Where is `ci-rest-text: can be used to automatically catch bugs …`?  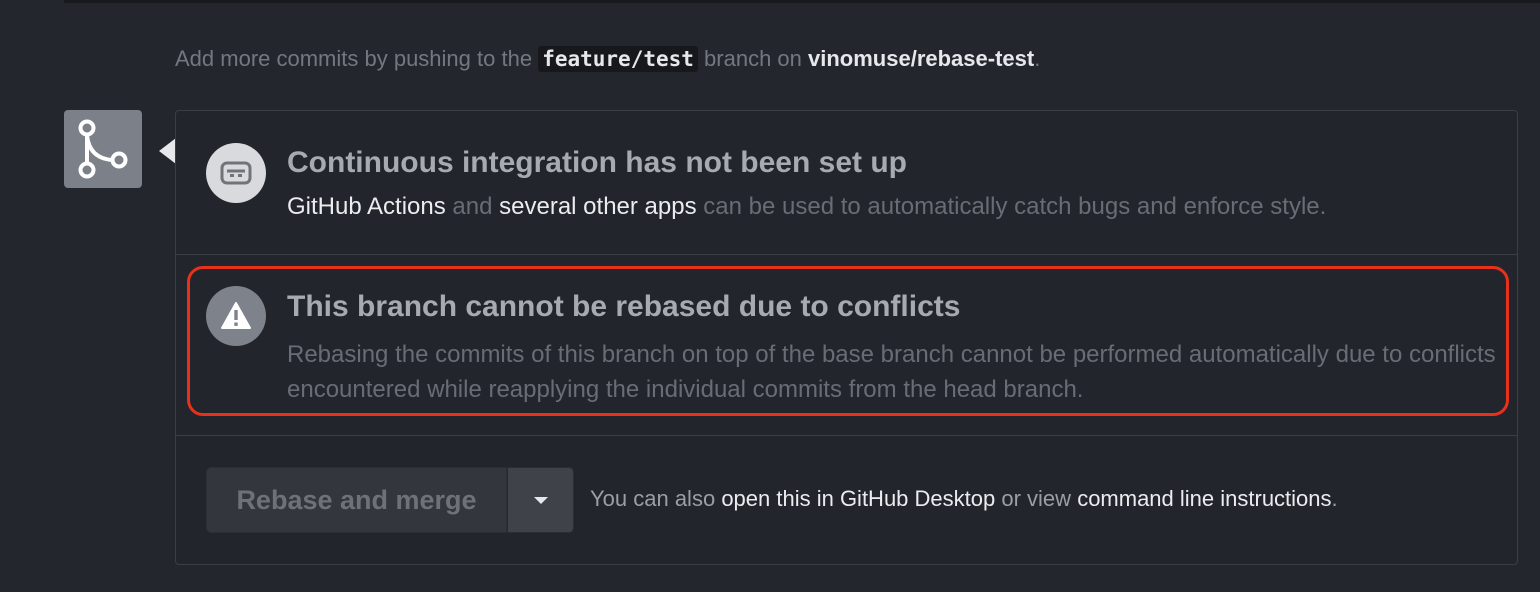
ci-rest-text: can be used to automatically catch bugs … is located at coordinates (1015, 206).